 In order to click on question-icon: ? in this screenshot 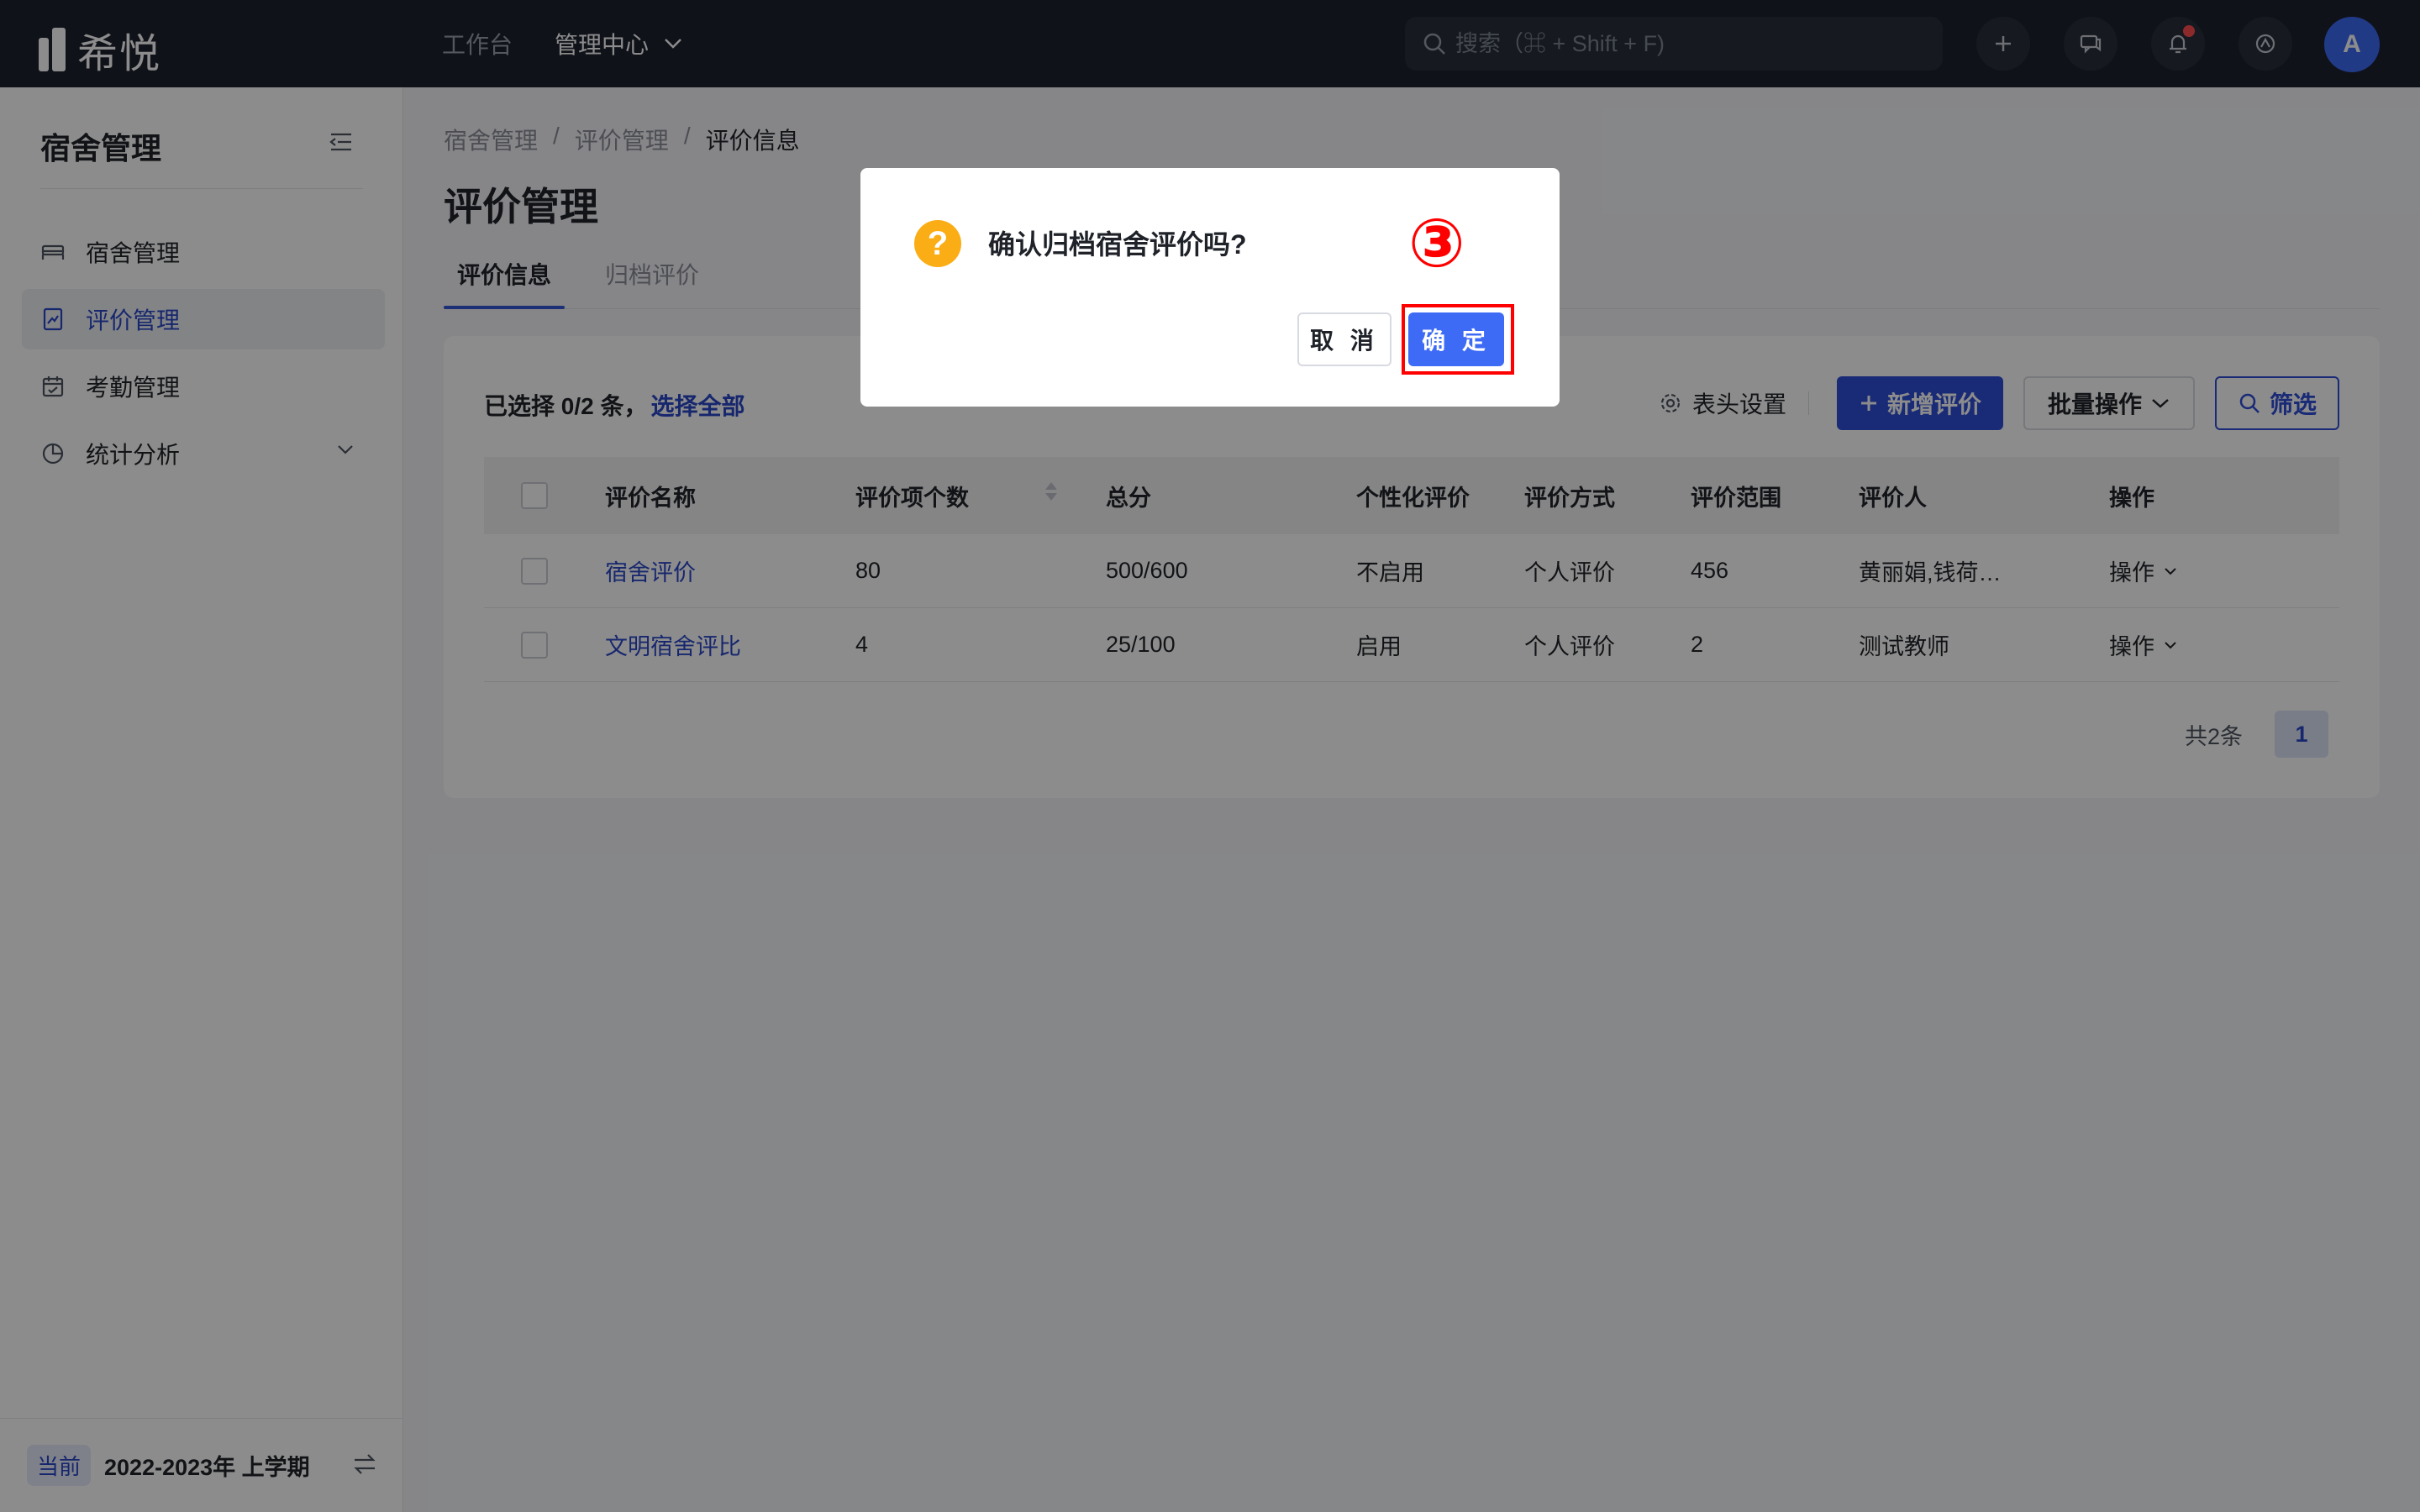, I will do `click(937, 243)`.